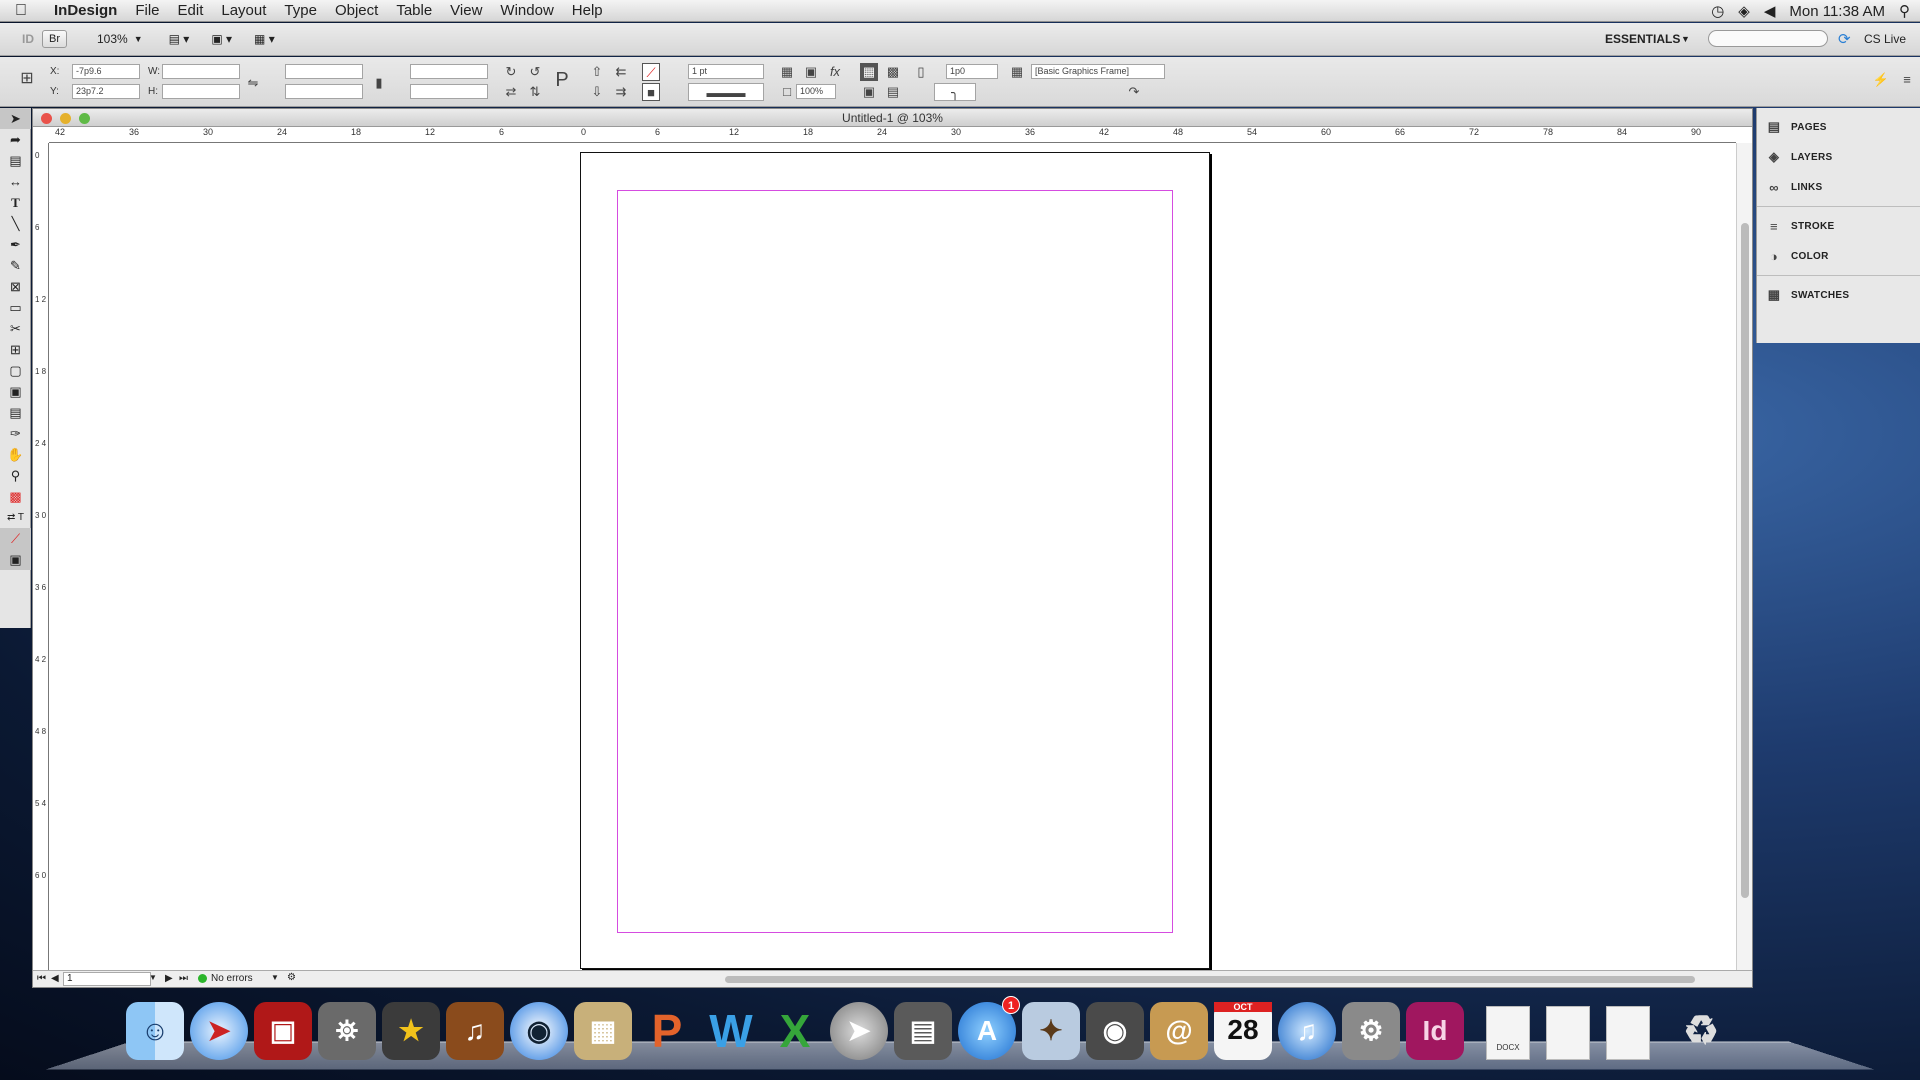  Describe the element at coordinates (816, 91) in the screenshot. I see `opacity-field: 100%` at that location.